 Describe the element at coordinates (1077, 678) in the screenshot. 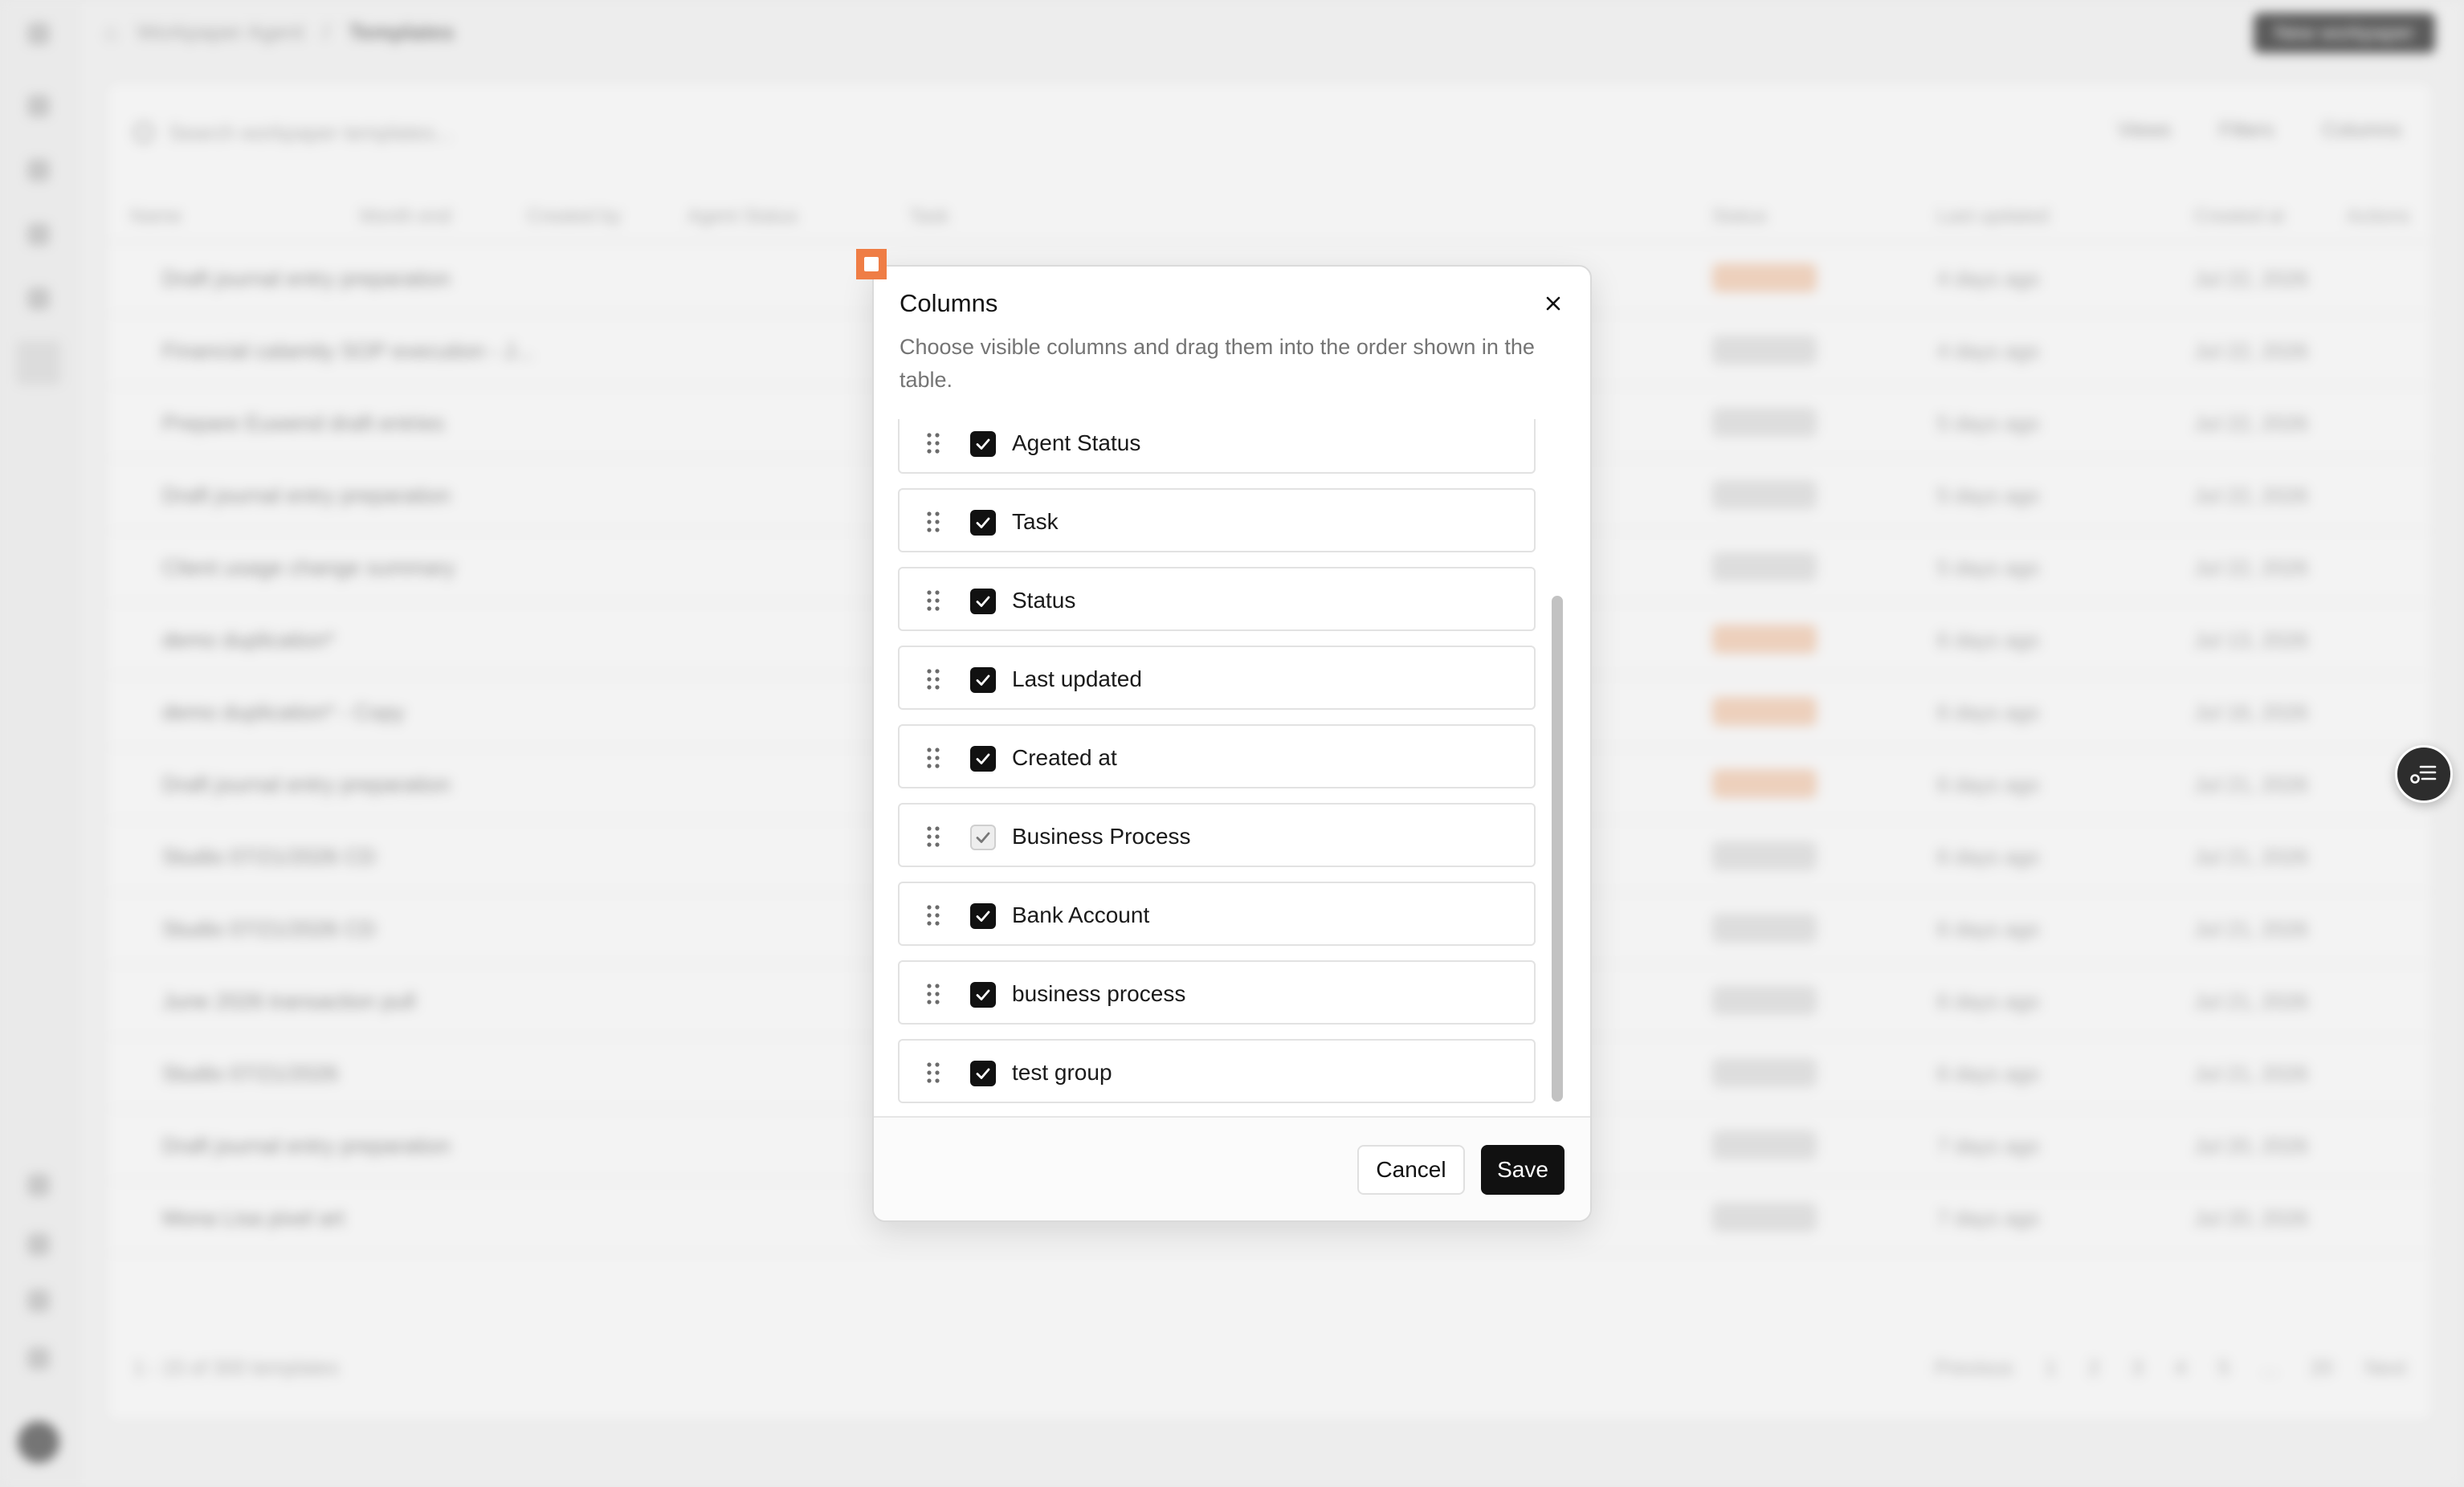

I see `column-option-label: Last updated` at that location.